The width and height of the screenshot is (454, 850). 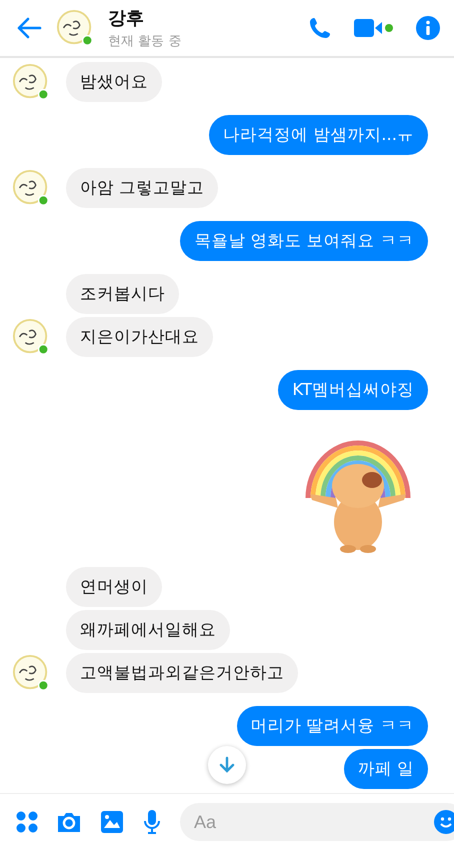 I want to click on message-bubble: 나라걱정에 밤샘까지...ㅠ, so click(x=318, y=135).